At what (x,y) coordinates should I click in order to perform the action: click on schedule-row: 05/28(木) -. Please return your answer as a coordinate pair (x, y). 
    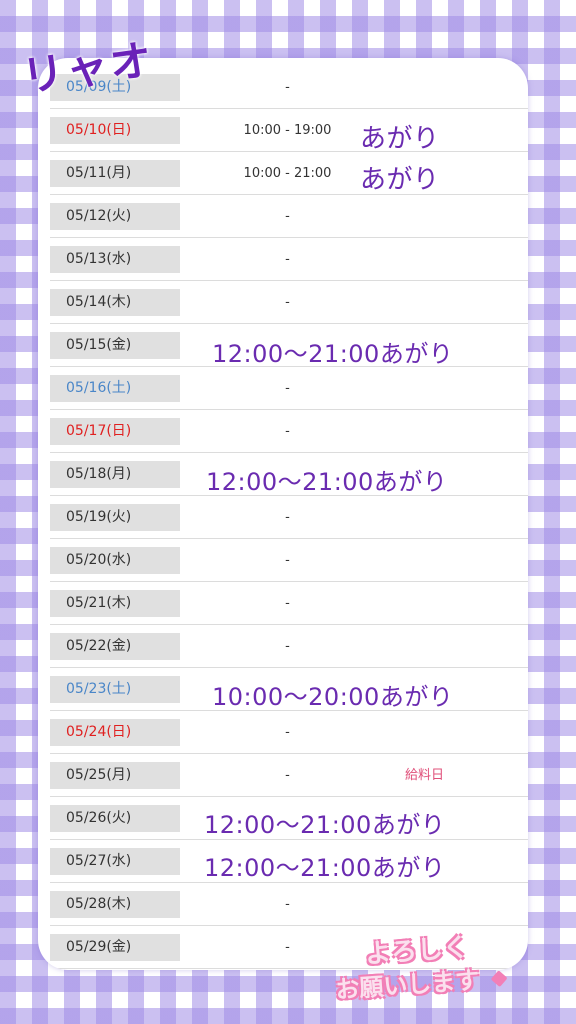
    Looking at the image, I should click on (289, 904).